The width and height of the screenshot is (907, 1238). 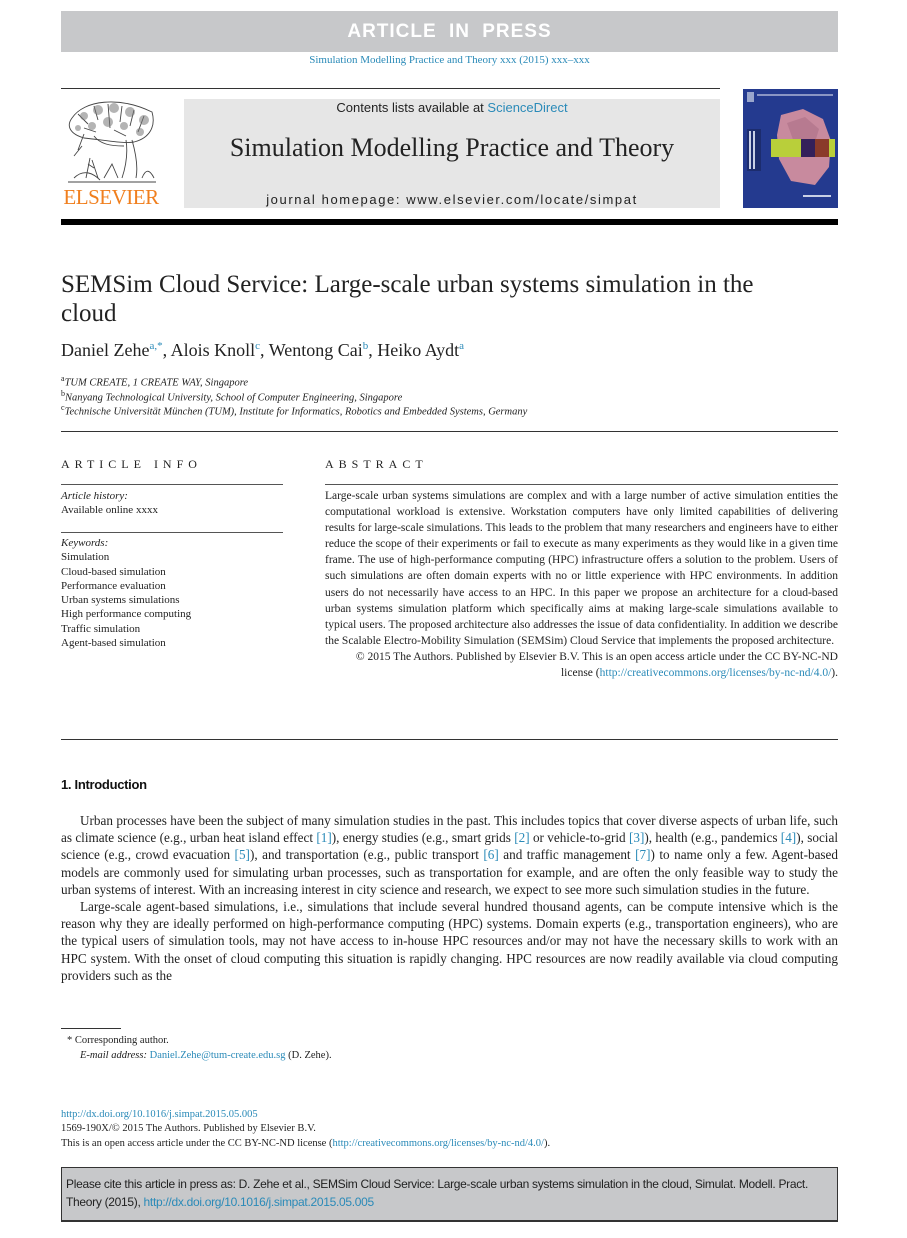 I want to click on keywords-rule, so click(x=172, y=532).